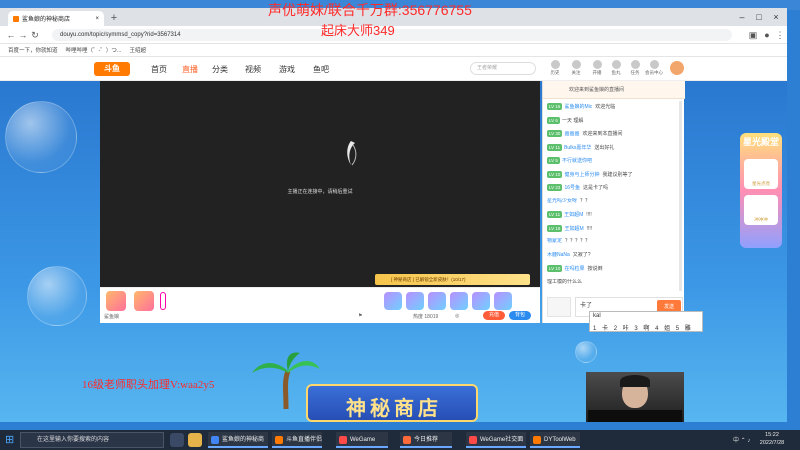 The image size is (800, 450). I want to click on reload-icon: ↻, so click(35, 35).